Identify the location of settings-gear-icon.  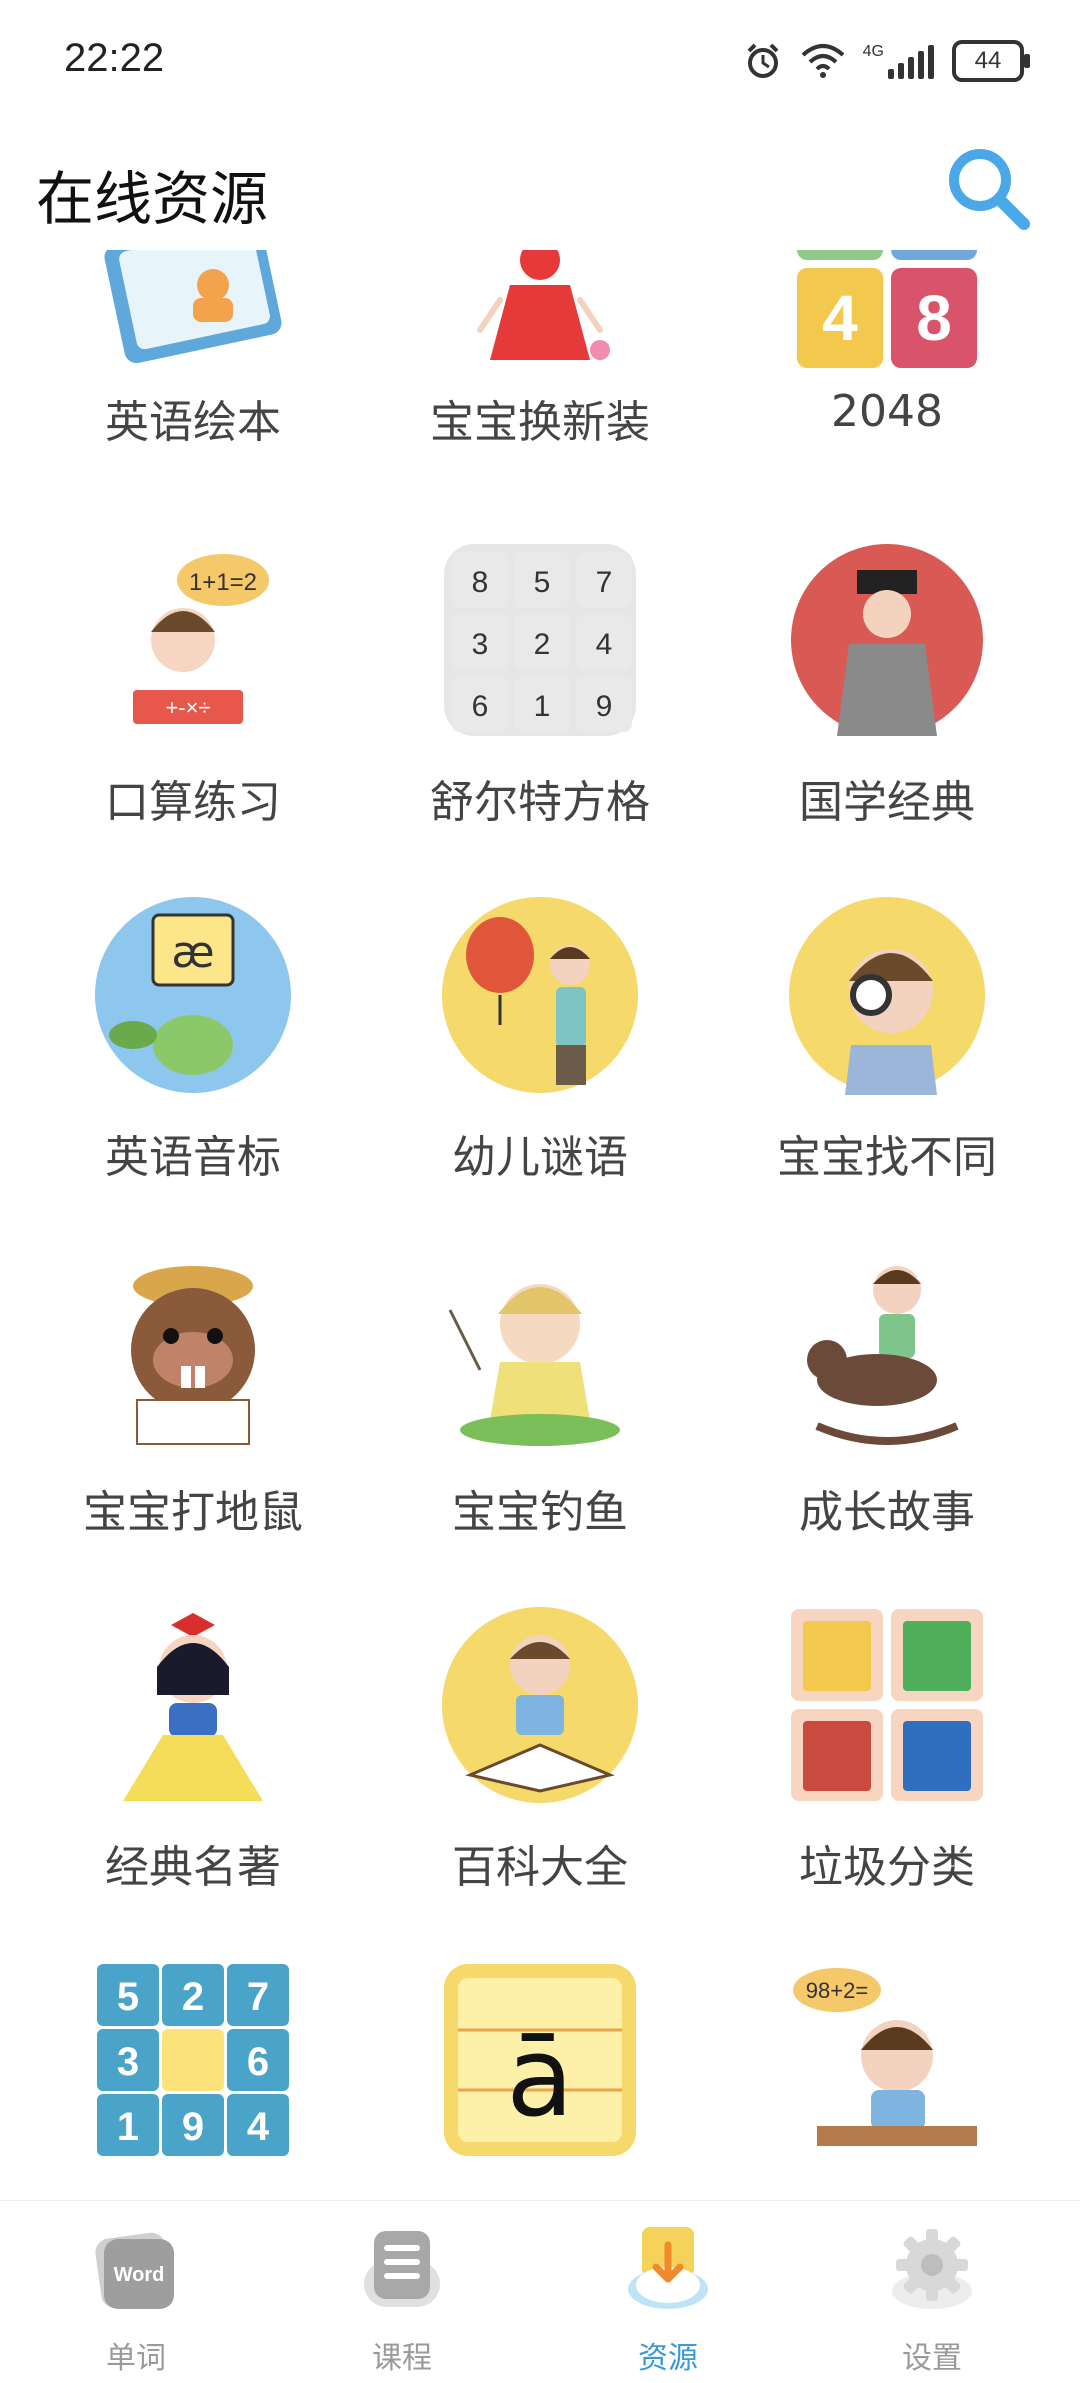
(932, 2269).